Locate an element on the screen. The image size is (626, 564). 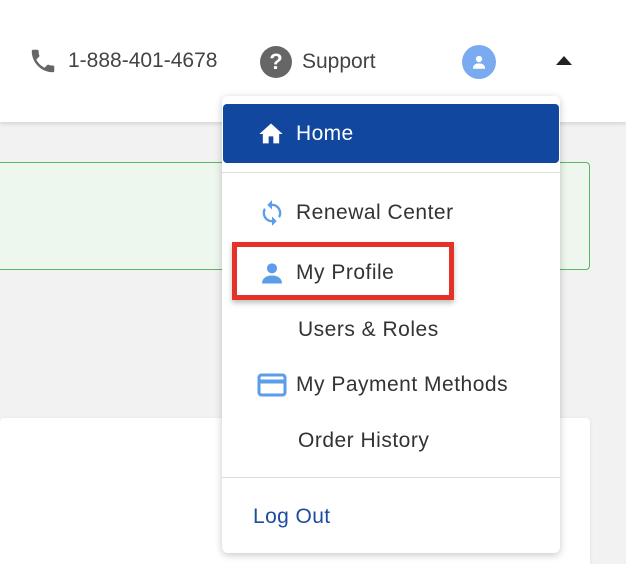
menu-item-renewal-center: Renewal Center is located at coordinates (391, 213).